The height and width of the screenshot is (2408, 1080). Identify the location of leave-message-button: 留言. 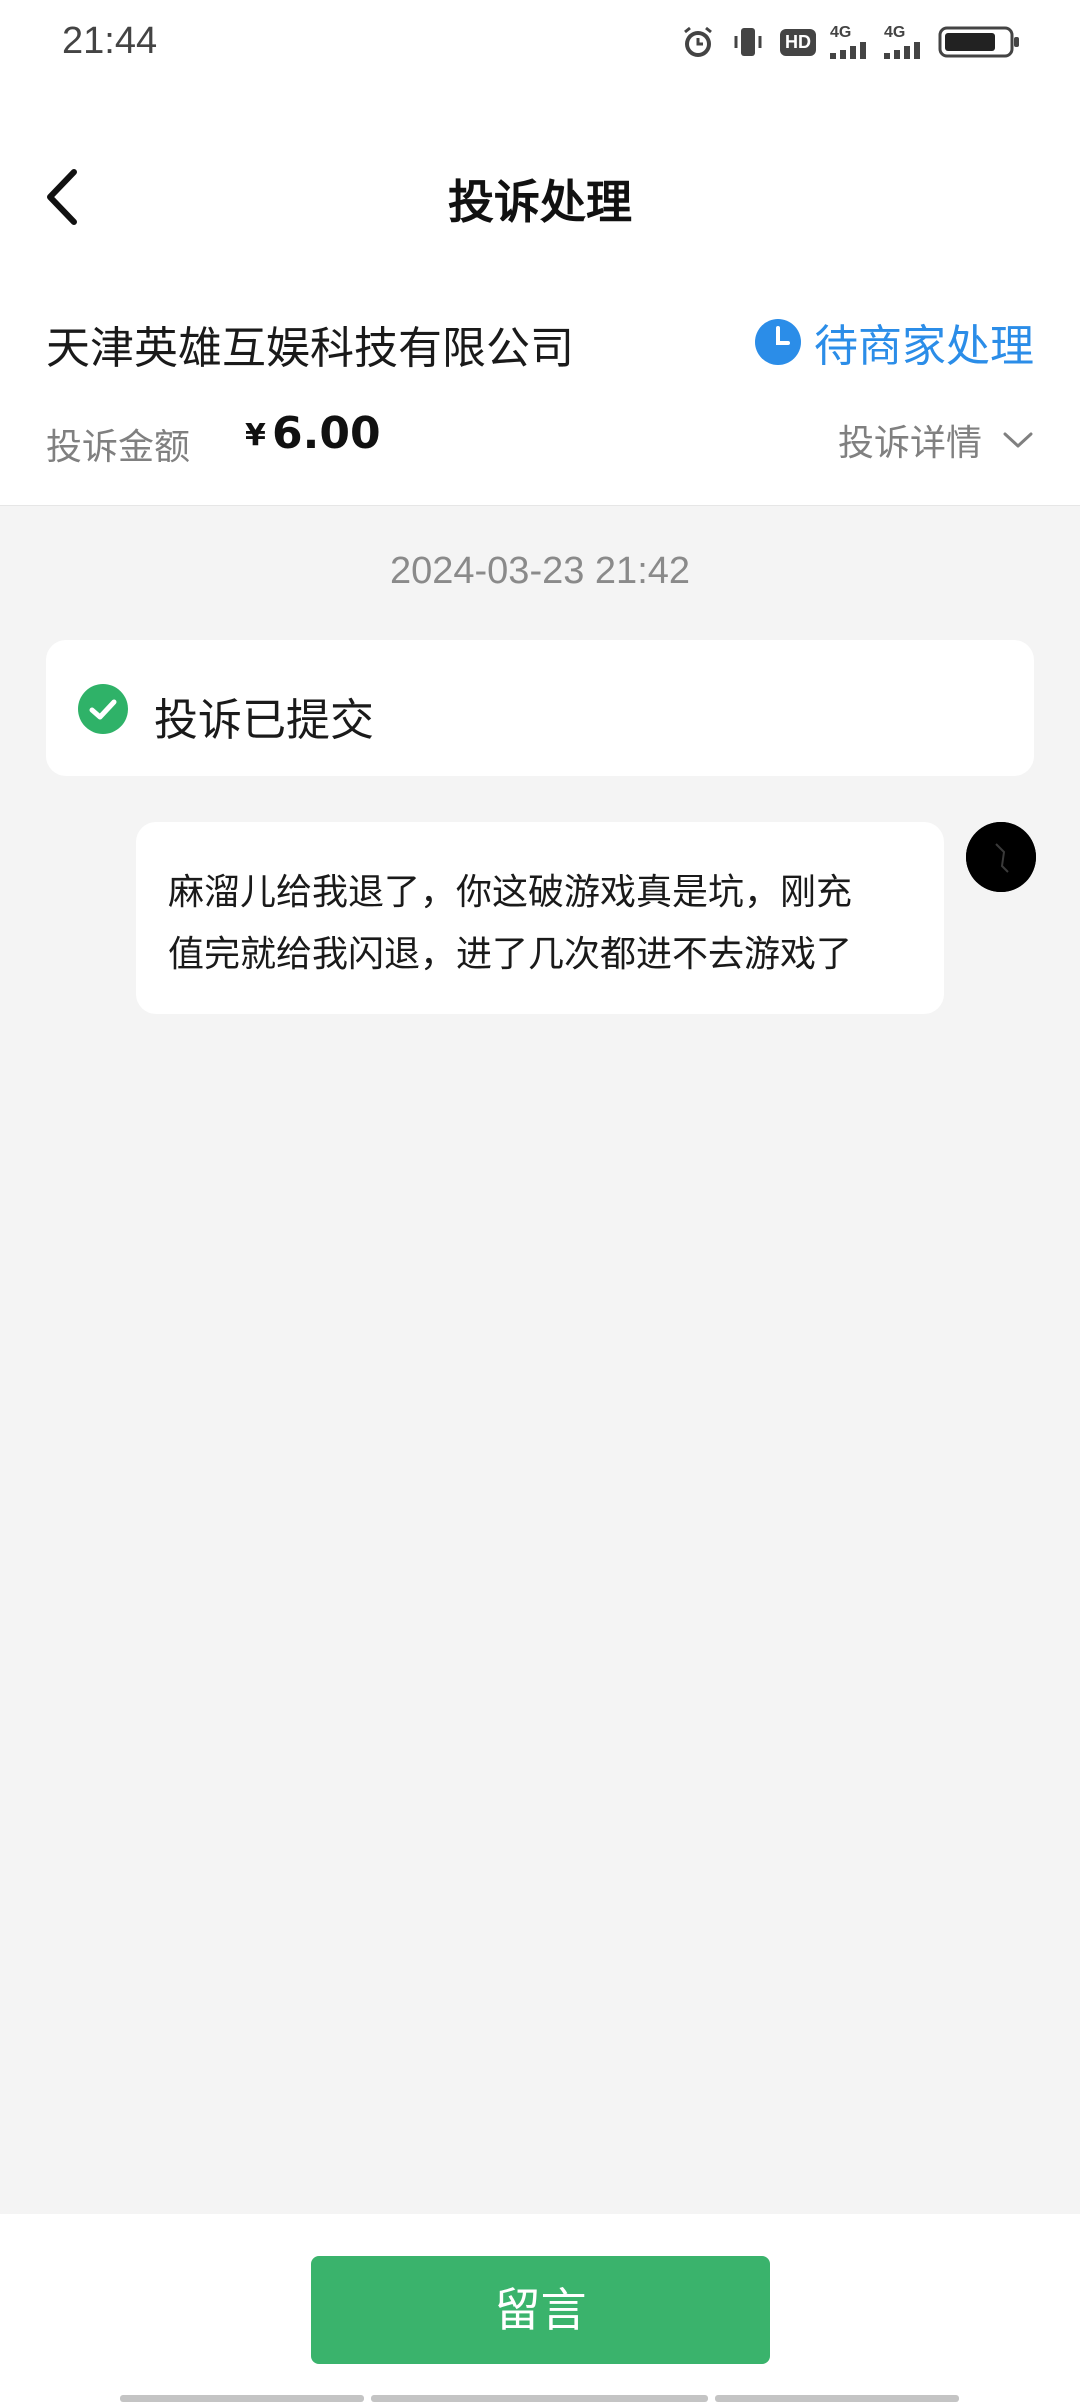
(540, 2310).